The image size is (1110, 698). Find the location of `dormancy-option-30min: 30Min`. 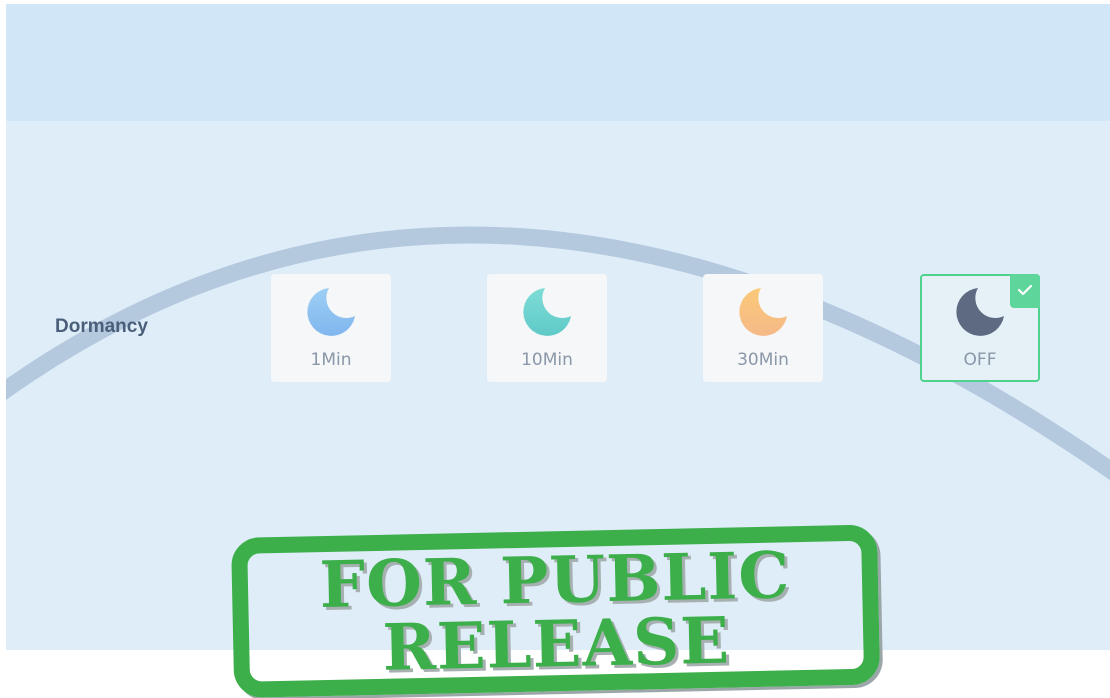

dormancy-option-30min: 30Min is located at coordinates (763, 328).